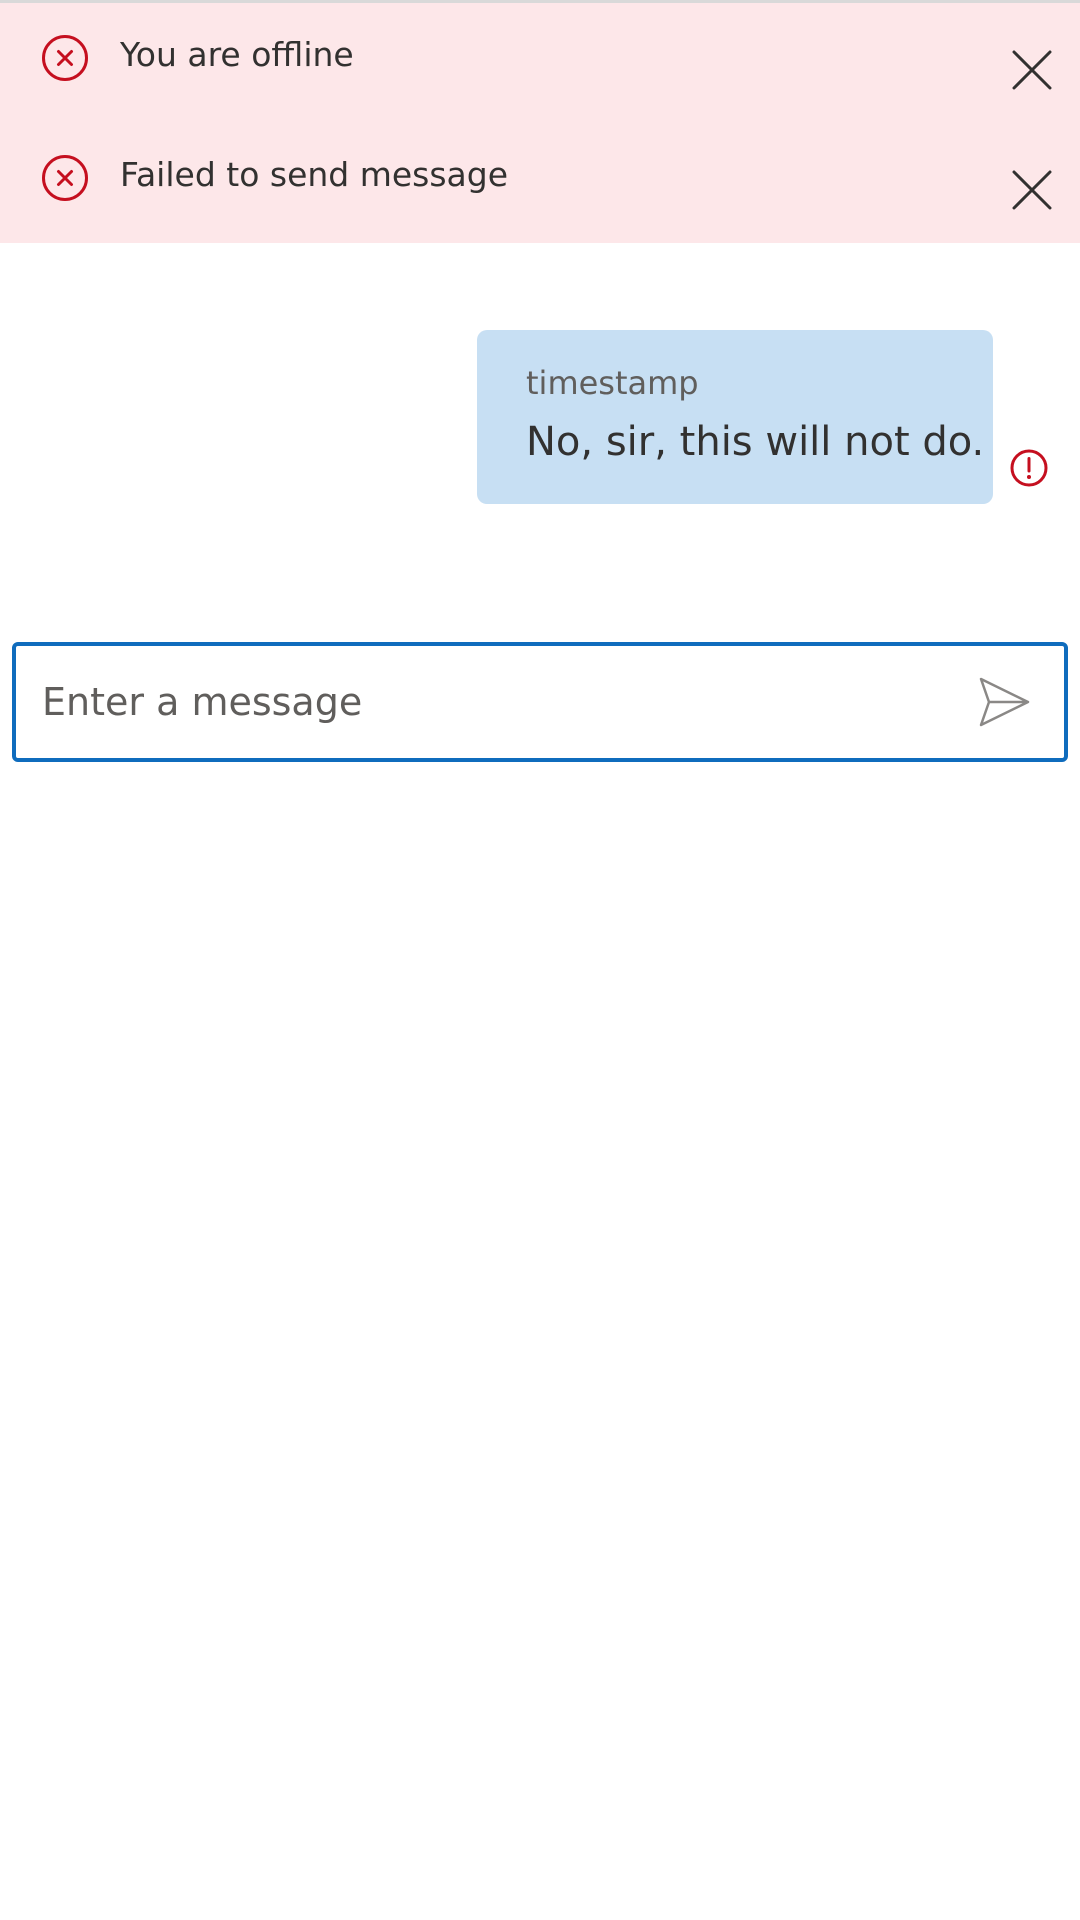 The width and height of the screenshot is (1080, 1920). What do you see at coordinates (314, 174) in the screenshot?
I see `notification-text: Failed to send message` at bounding box center [314, 174].